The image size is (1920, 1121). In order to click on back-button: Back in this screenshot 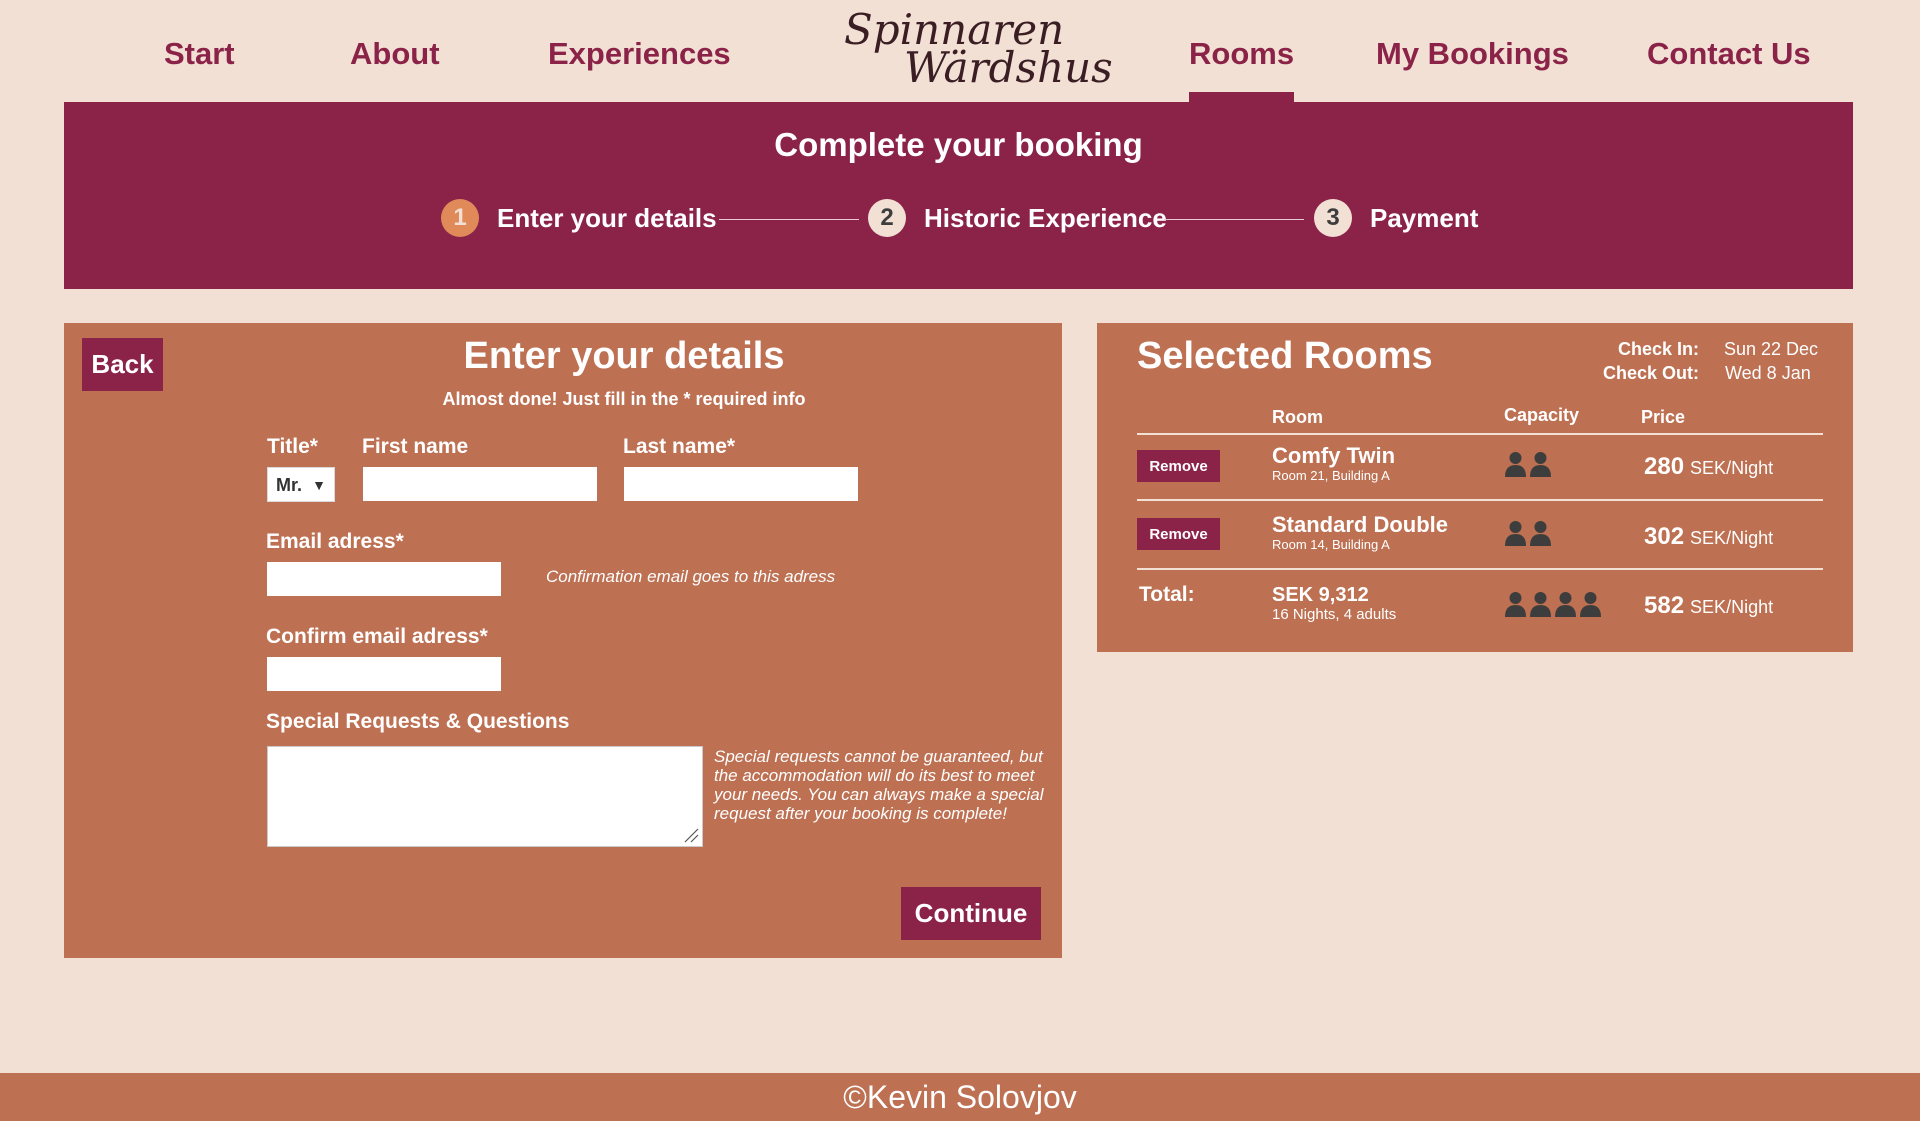, I will do `click(122, 364)`.